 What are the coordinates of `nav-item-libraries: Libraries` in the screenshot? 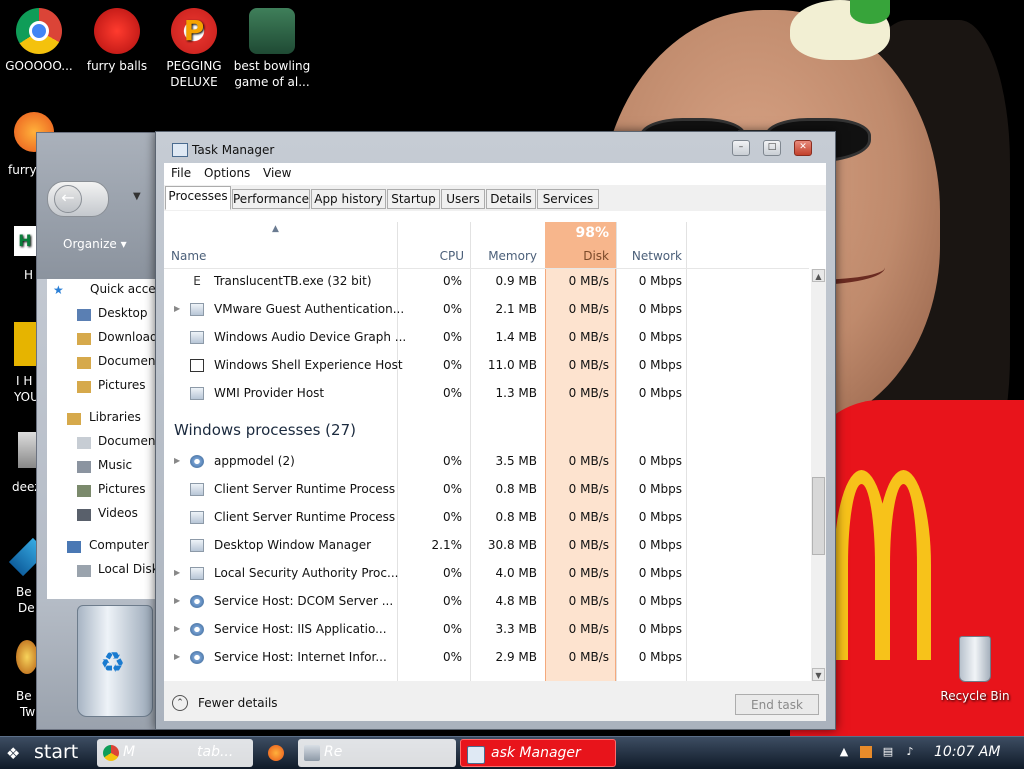 It's located at (115, 417).